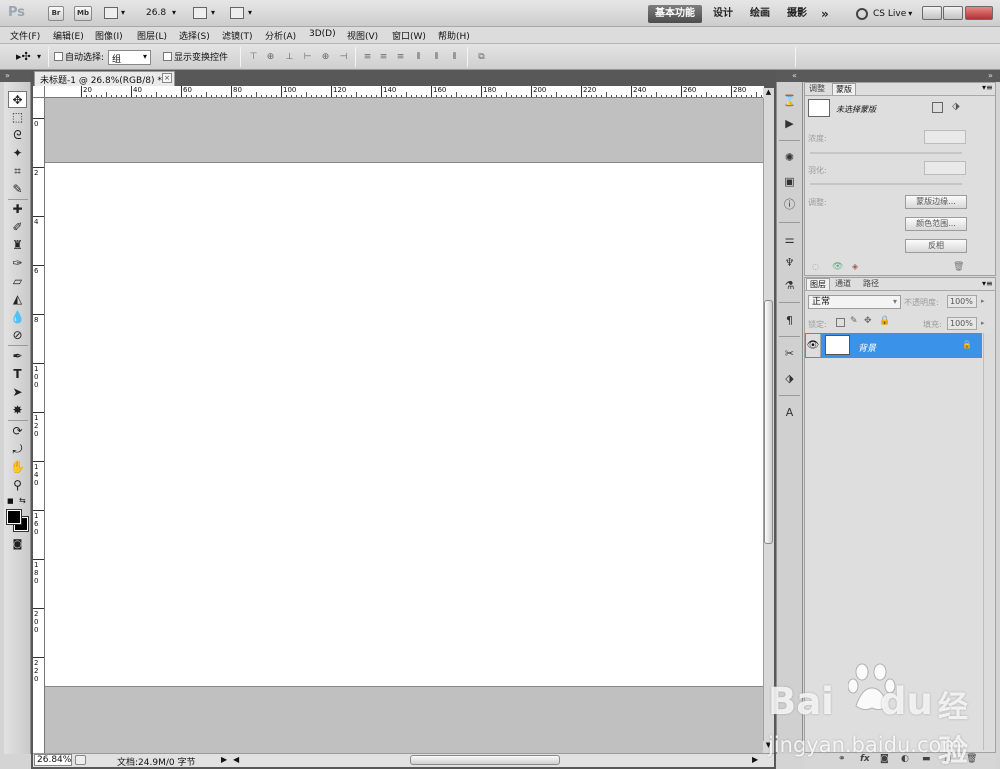 This screenshot has width=1000, height=769. What do you see at coordinates (723, 14) in the screenshot?
I see `workspace-design: 设计` at bounding box center [723, 14].